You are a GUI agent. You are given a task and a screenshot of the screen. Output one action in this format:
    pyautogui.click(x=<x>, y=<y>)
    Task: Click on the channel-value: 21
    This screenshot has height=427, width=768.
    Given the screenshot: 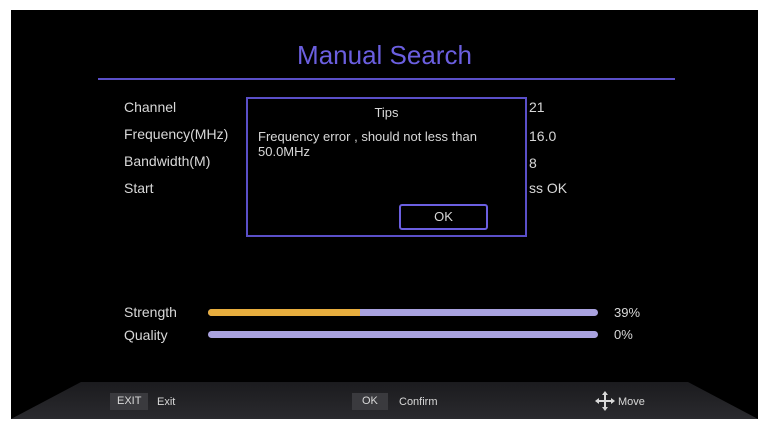 What is the action you would take?
    pyautogui.click(x=537, y=107)
    